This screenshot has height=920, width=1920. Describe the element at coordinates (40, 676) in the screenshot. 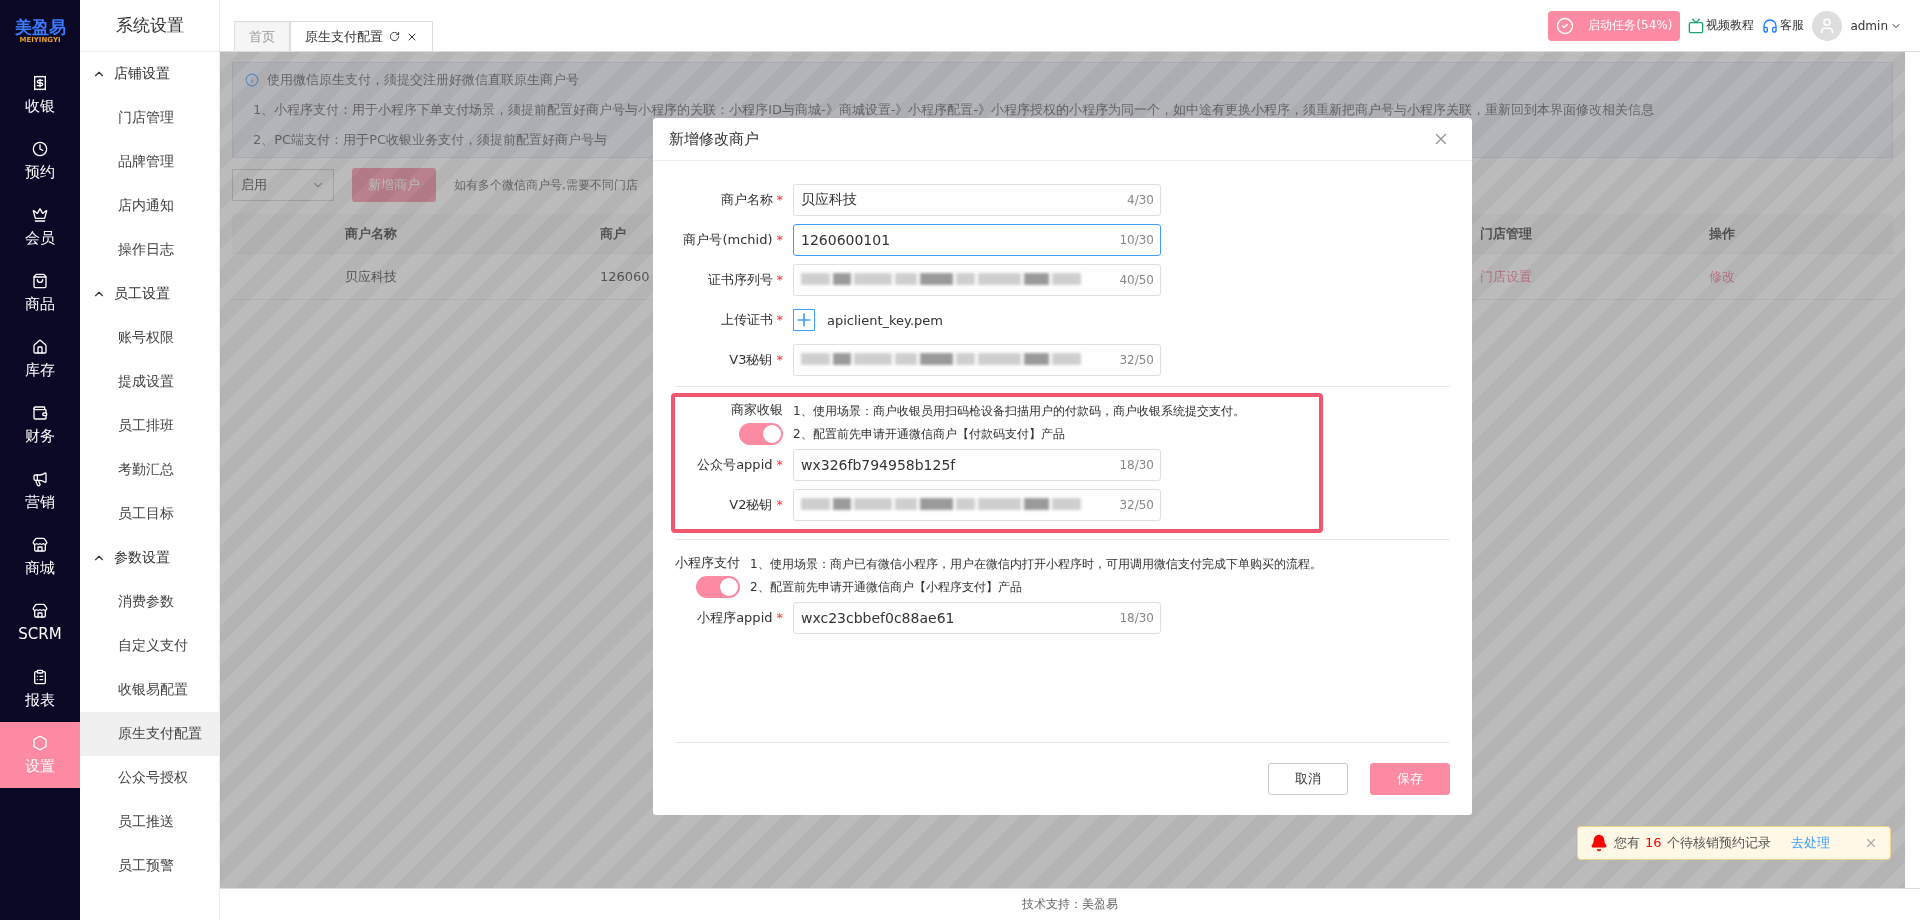

I see `clipboard-icon` at that location.